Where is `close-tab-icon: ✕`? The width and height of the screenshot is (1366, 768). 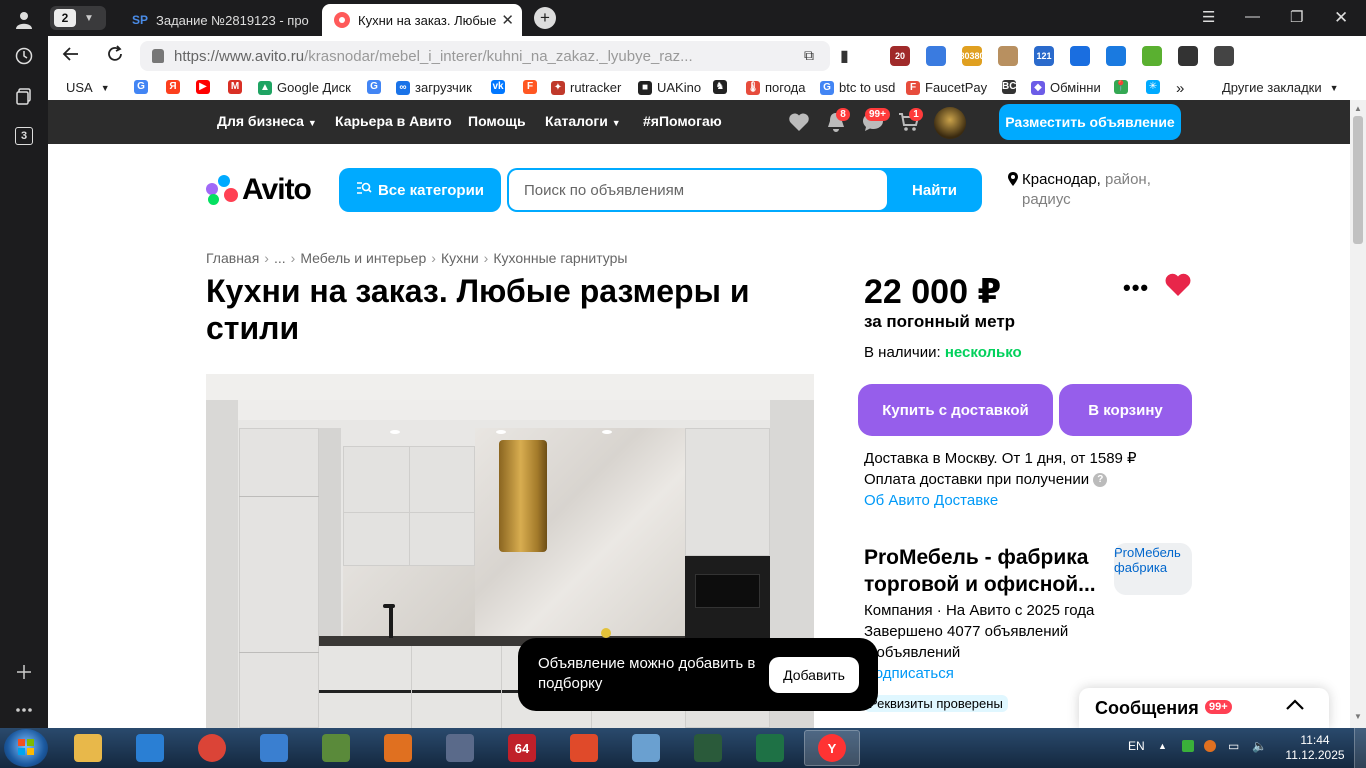 close-tab-icon: ✕ is located at coordinates (507, 20).